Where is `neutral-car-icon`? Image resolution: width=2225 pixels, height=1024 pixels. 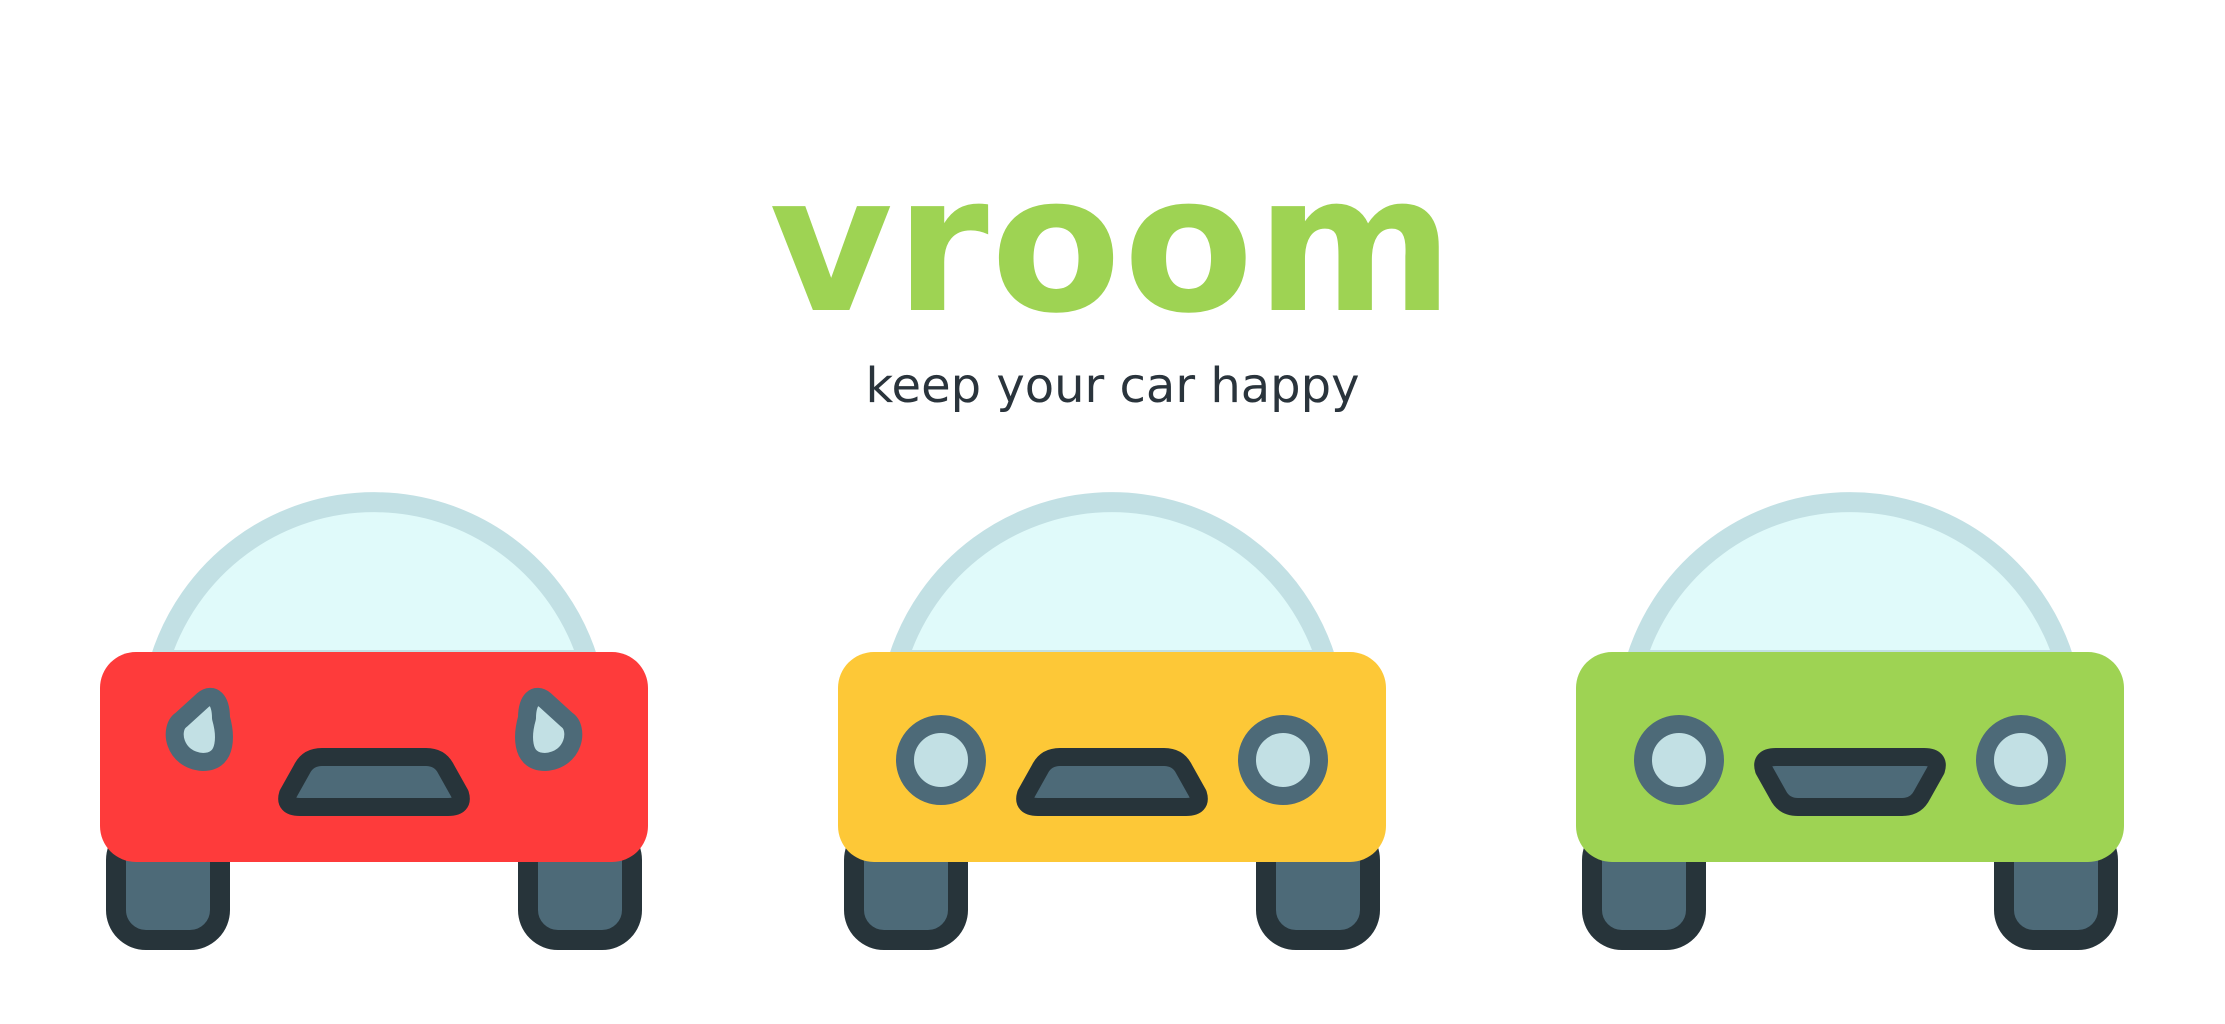 neutral-car-icon is located at coordinates (1112, 721).